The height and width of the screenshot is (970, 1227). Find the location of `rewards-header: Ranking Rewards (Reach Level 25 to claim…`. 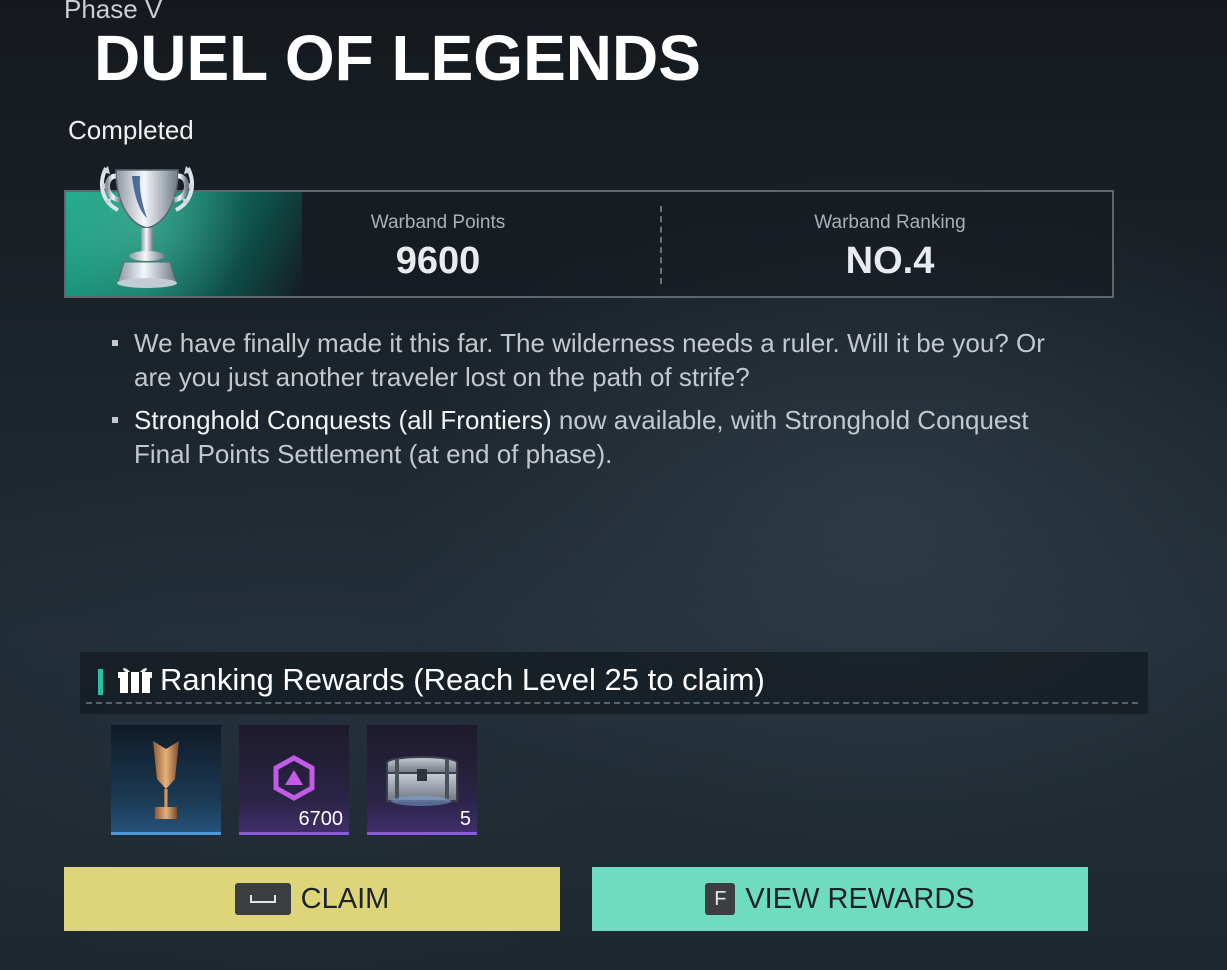

rewards-header: Ranking Rewards (Reach Level 25 to claim… is located at coordinates (614, 683).